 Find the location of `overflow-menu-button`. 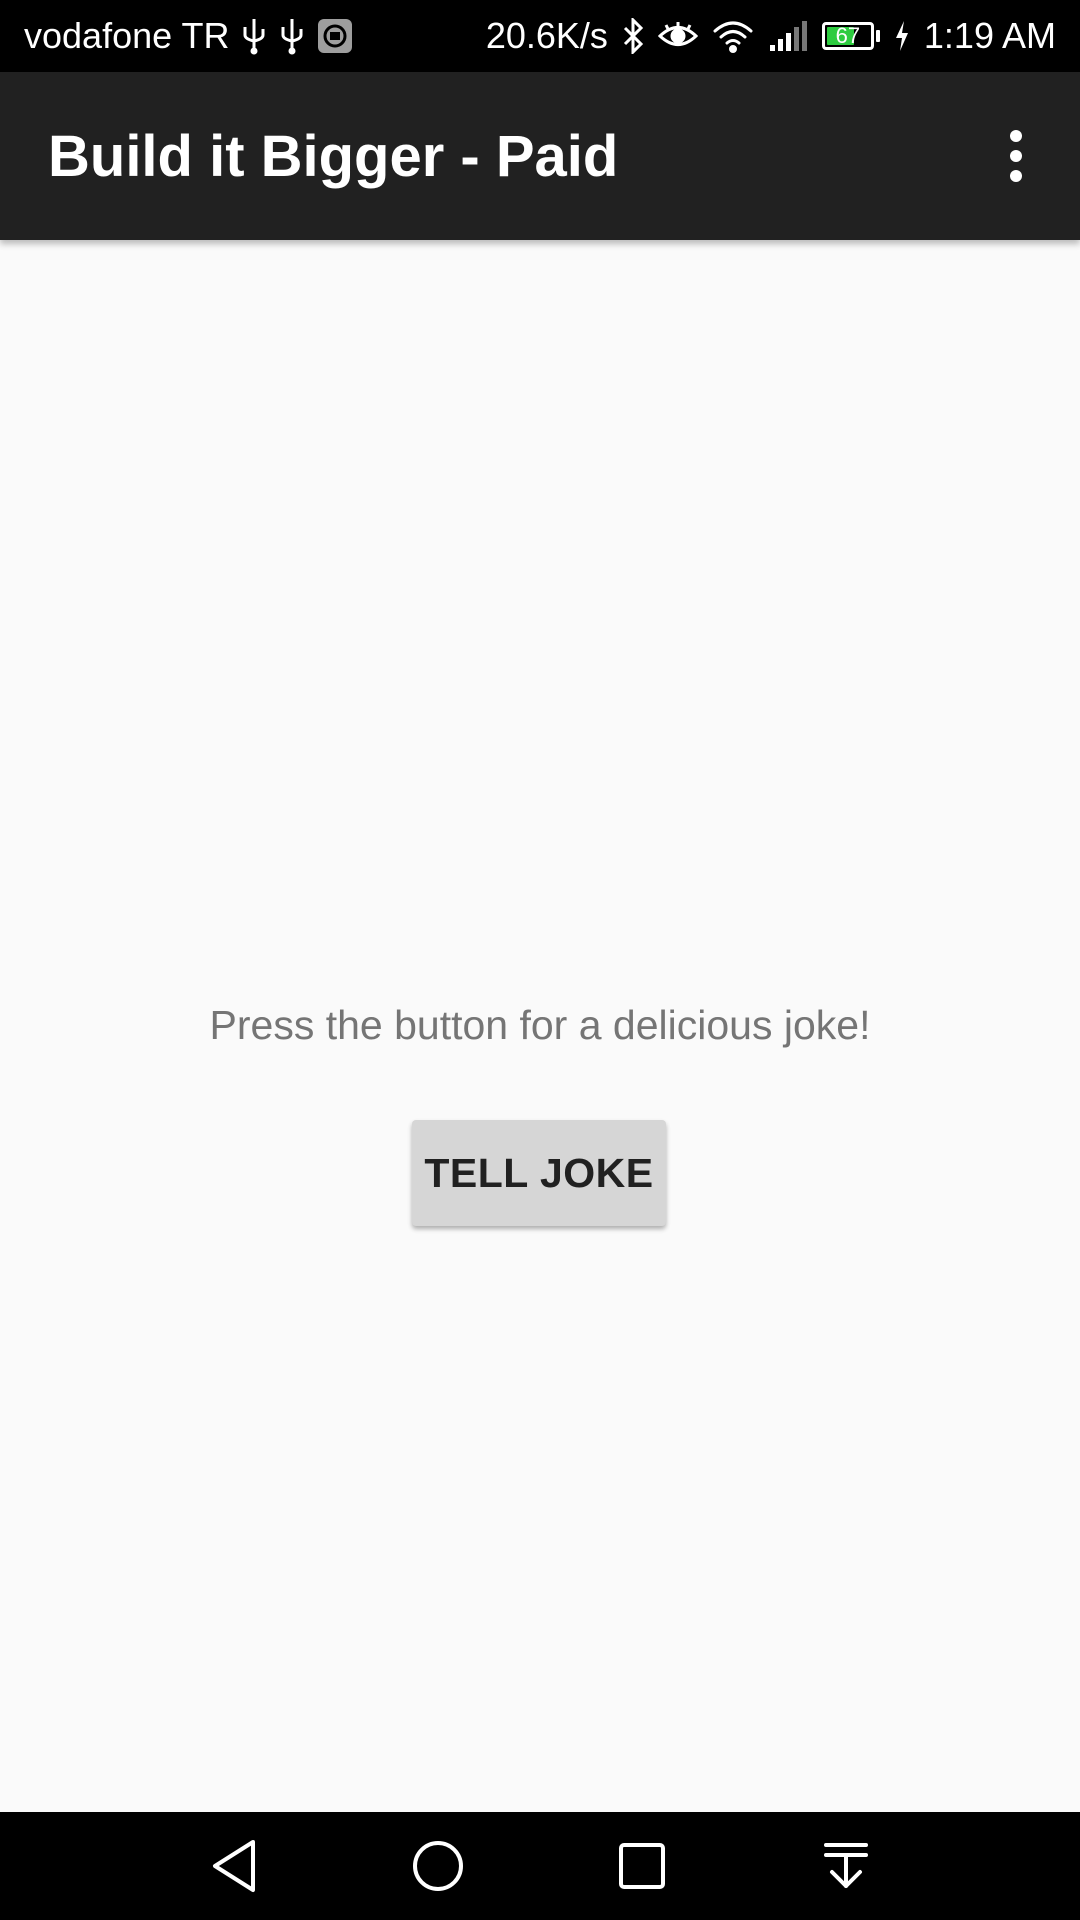

overflow-menu-button is located at coordinates (1016, 156).